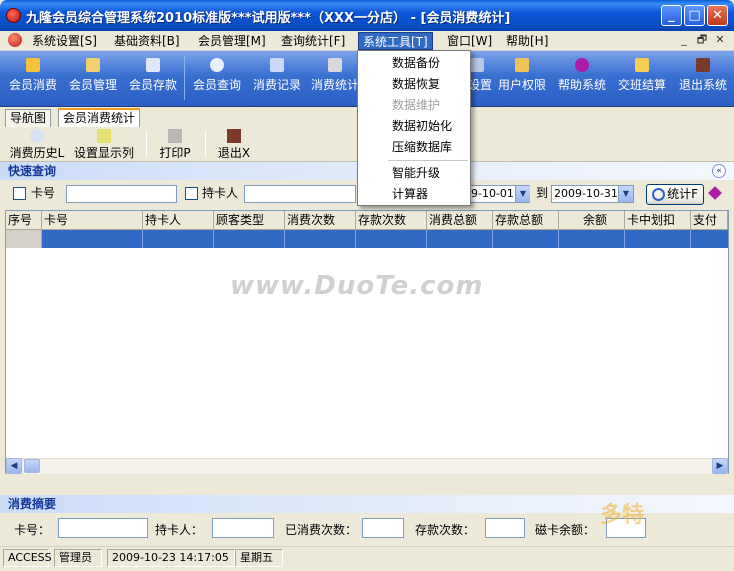  Describe the element at coordinates (217, 79) in the screenshot. I see `member-query-button: 会员查询` at that location.